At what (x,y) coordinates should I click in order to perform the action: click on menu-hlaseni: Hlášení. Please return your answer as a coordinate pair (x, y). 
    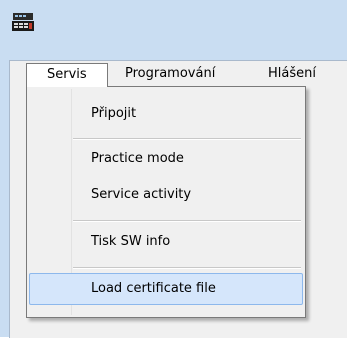
    Looking at the image, I should click on (292, 74).